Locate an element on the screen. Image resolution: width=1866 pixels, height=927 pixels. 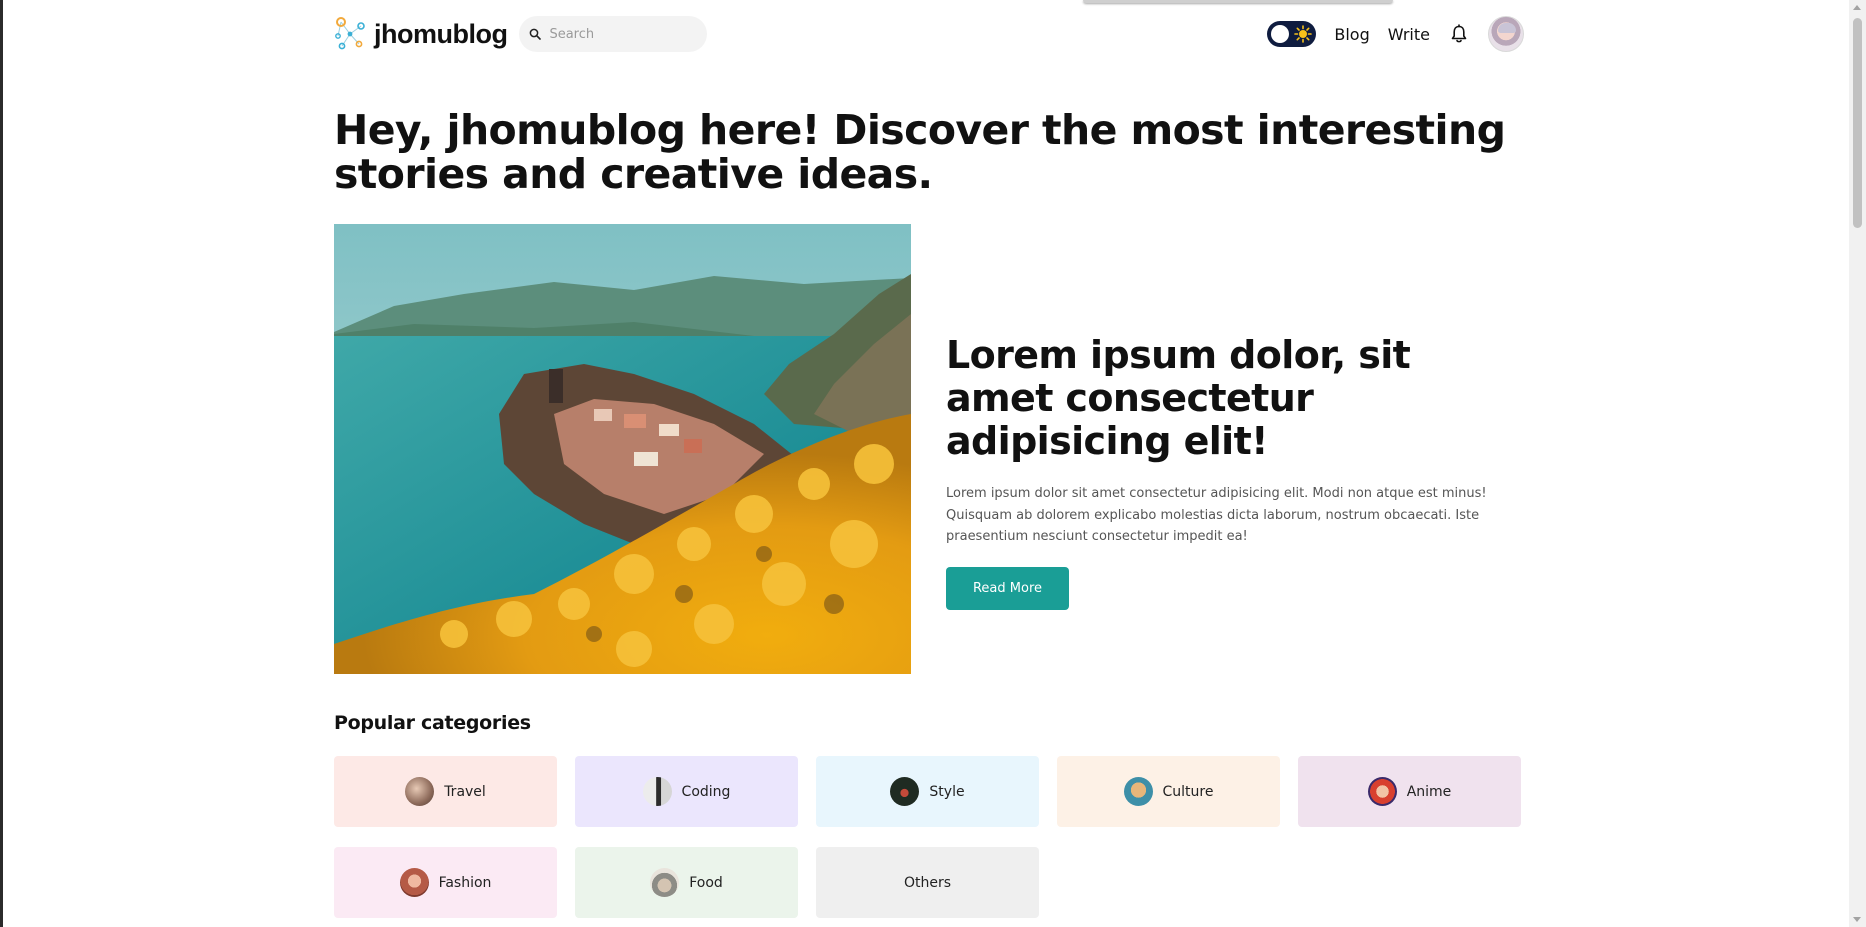
category-label: Food is located at coordinates (706, 882).